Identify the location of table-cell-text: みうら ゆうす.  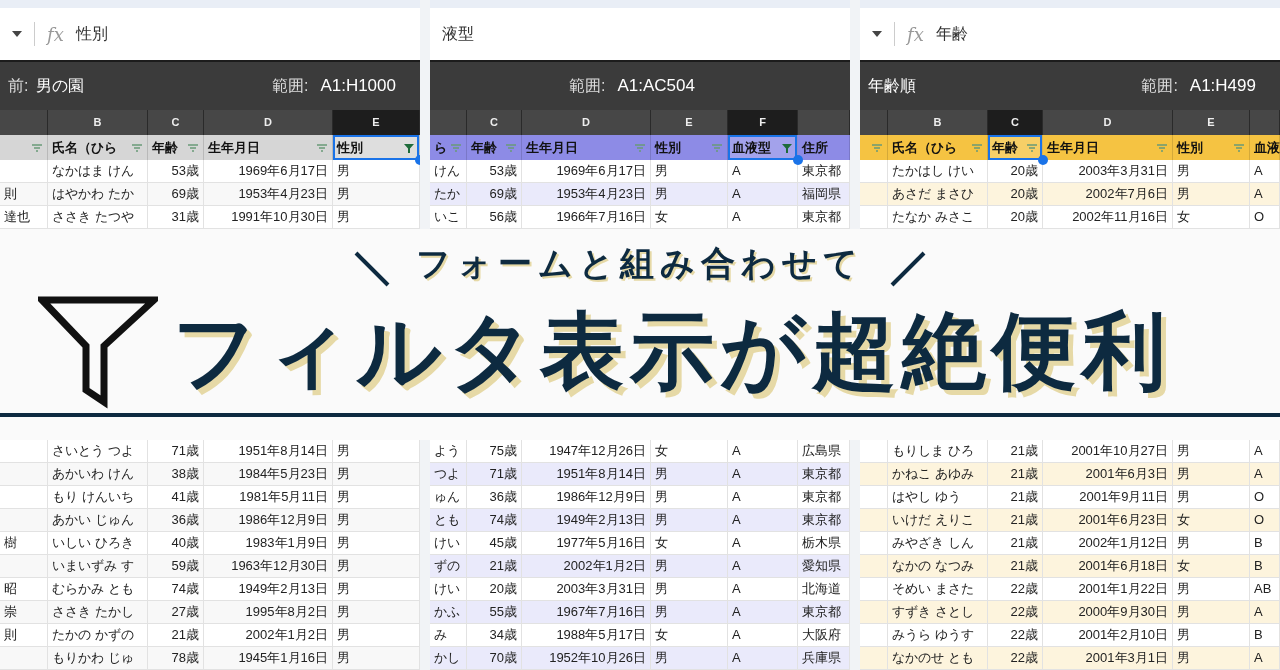
(933, 635).